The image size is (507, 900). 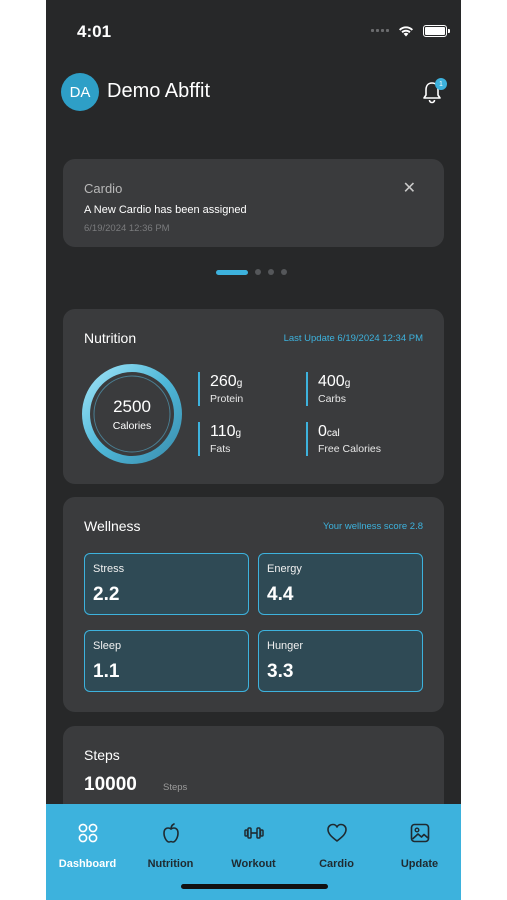 I want to click on calories-summary: 2500 Calories, so click(x=132, y=414).